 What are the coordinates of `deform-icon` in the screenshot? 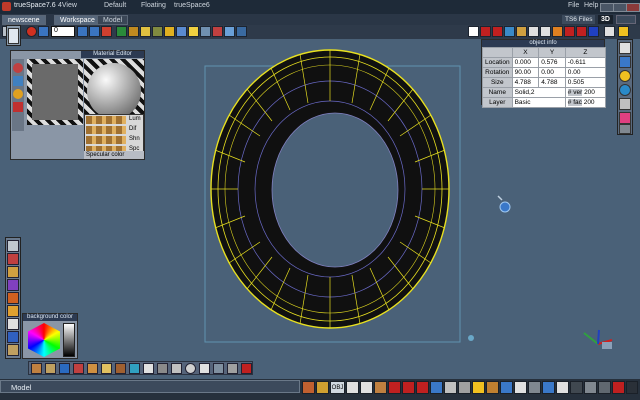 It's located at (13, 272).